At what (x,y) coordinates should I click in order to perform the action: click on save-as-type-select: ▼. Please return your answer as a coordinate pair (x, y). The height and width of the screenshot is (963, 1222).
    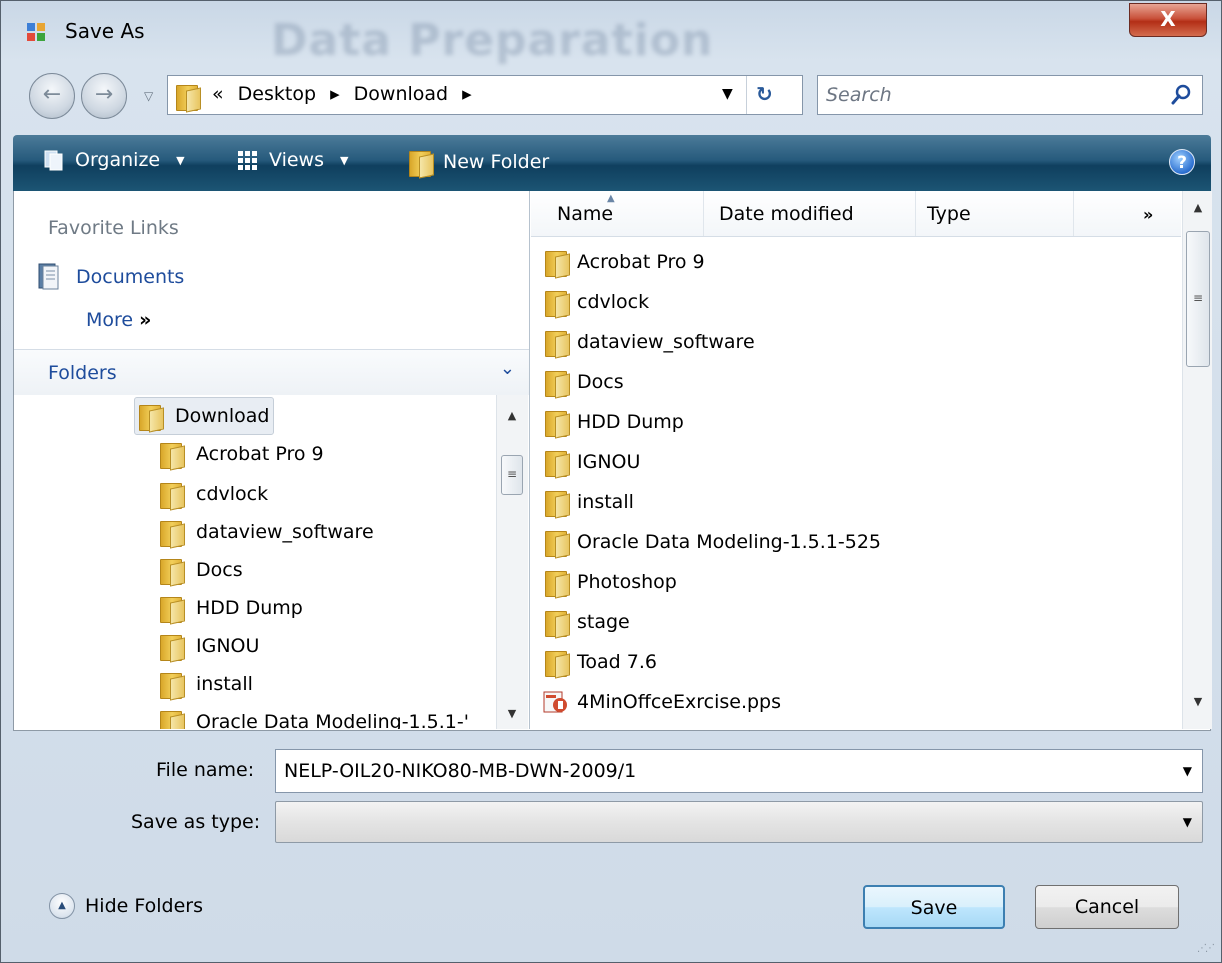
    Looking at the image, I should click on (739, 822).